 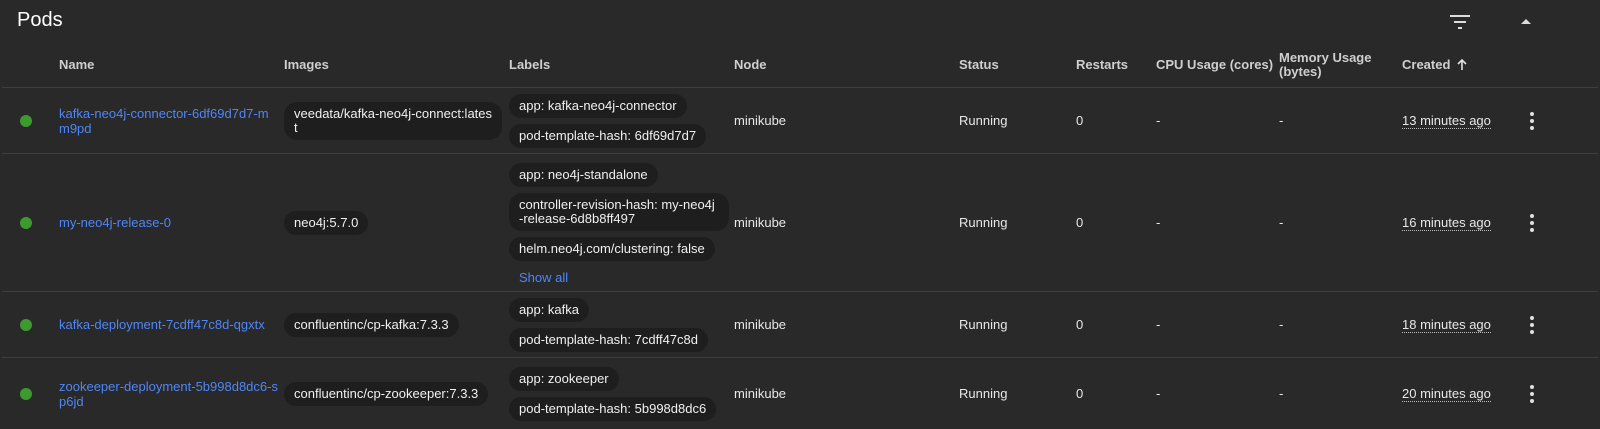 What do you see at coordinates (1426, 64) in the screenshot?
I see `column-header-created-label: Created` at bounding box center [1426, 64].